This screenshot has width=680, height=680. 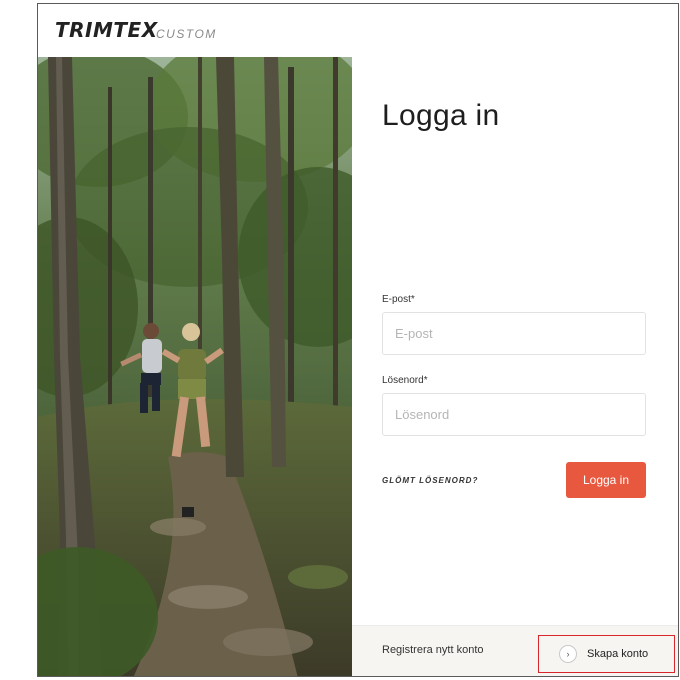 What do you see at coordinates (405, 380) in the screenshot?
I see `password-label: Lösenord*` at bounding box center [405, 380].